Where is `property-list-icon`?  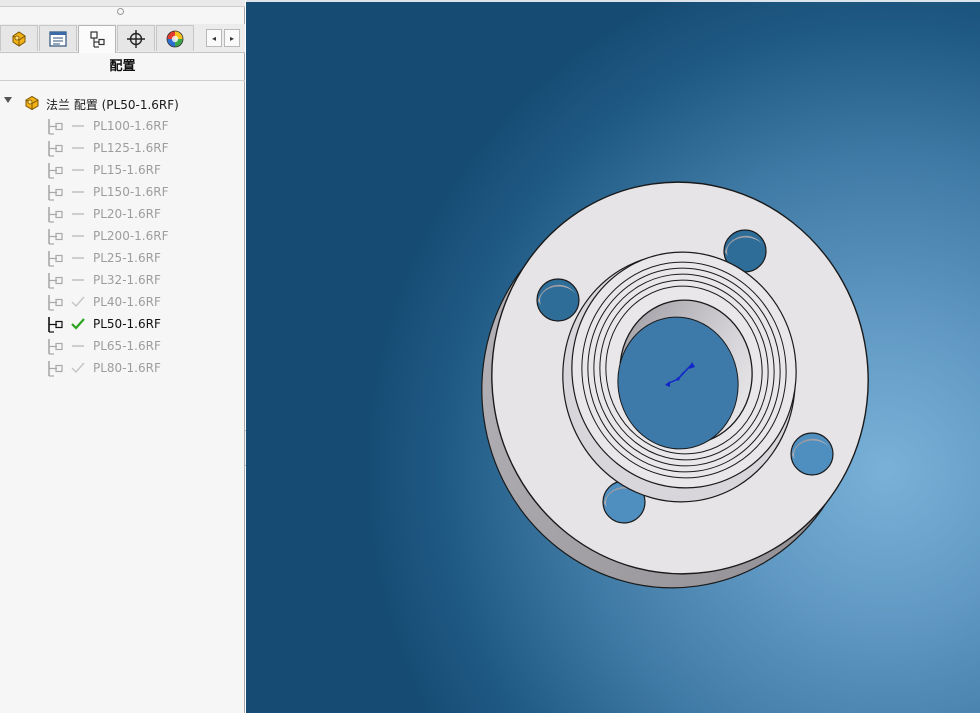
property-list-icon is located at coordinates (58, 38).